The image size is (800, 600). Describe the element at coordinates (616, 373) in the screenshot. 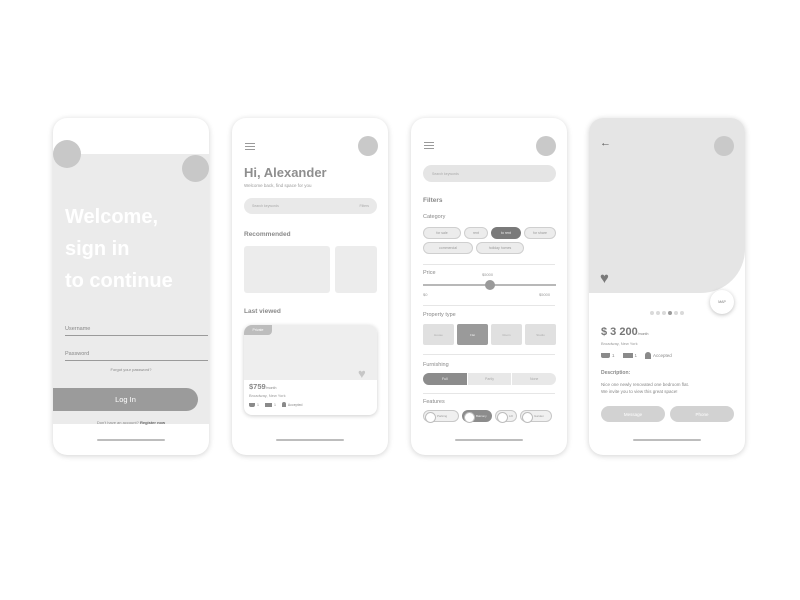

I see `description-label: Description:` at that location.